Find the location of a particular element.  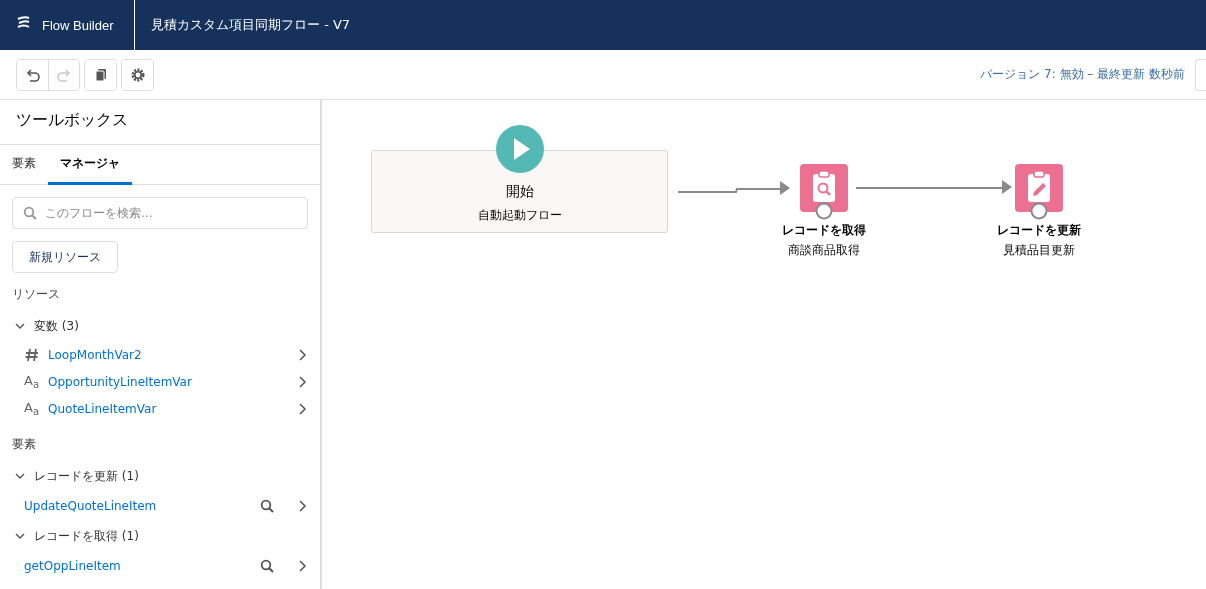

group-label: 変数 (3) is located at coordinates (56, 326).